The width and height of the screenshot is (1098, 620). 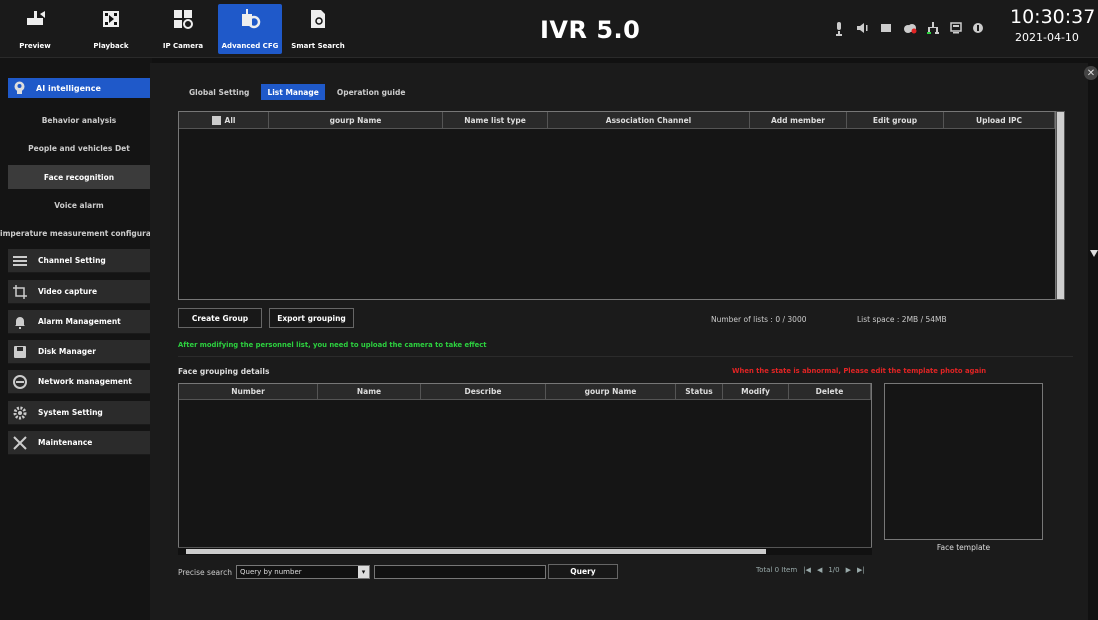 I want to click on tab-global-setting: Global Setting, so click(x=219, y=92).